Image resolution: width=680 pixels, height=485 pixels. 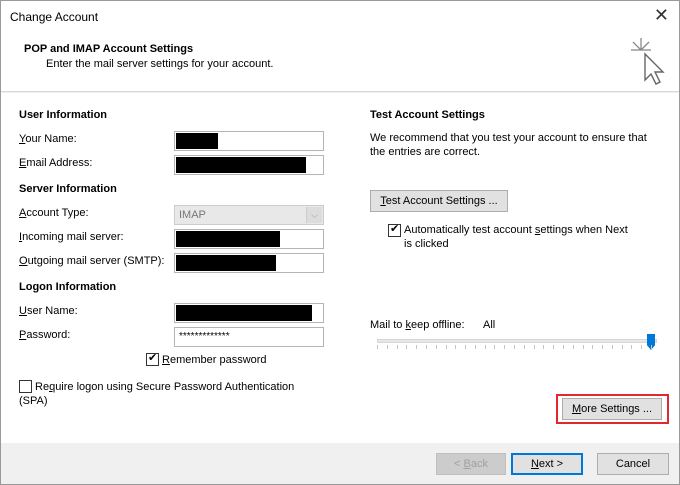 What do you see at coordinates (633, 464) in the screenshot?
I see `cancel-button: Cancel` at bounding box center [633, 464].